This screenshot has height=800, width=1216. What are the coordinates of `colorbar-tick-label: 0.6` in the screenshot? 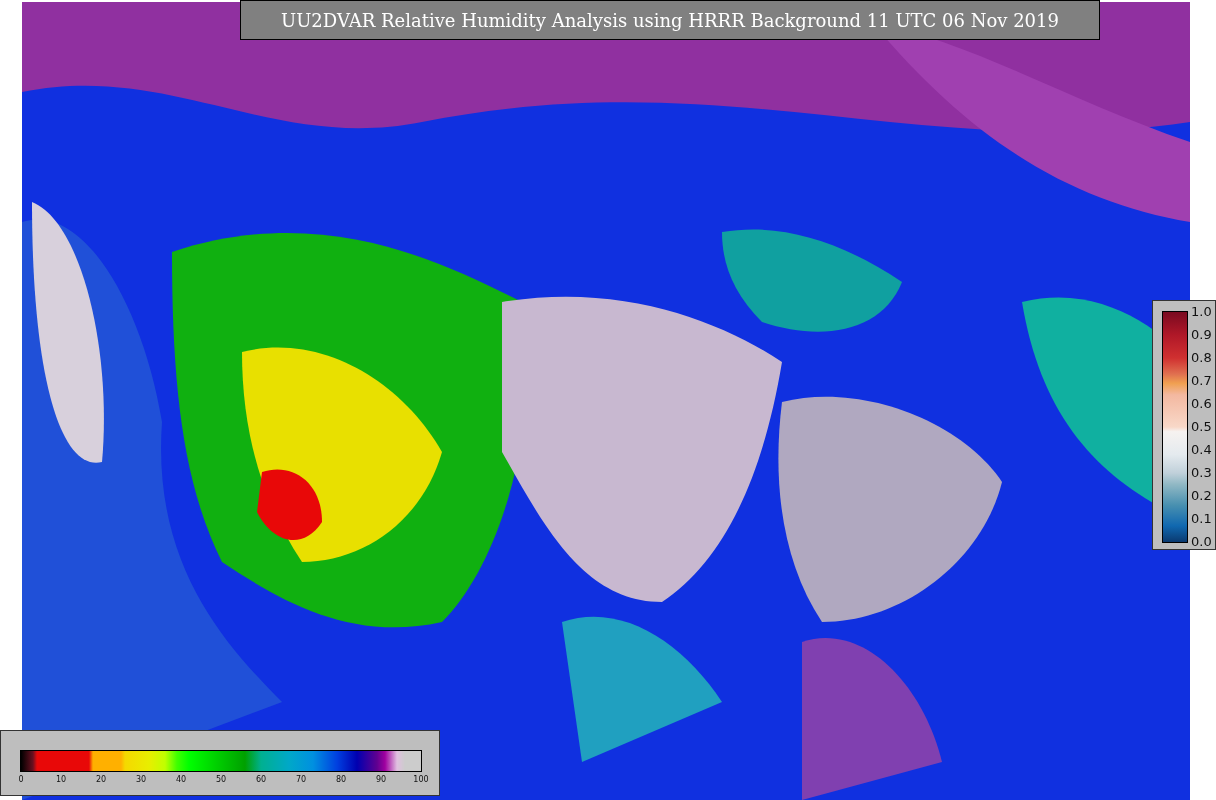 It's located at (1201, 403).